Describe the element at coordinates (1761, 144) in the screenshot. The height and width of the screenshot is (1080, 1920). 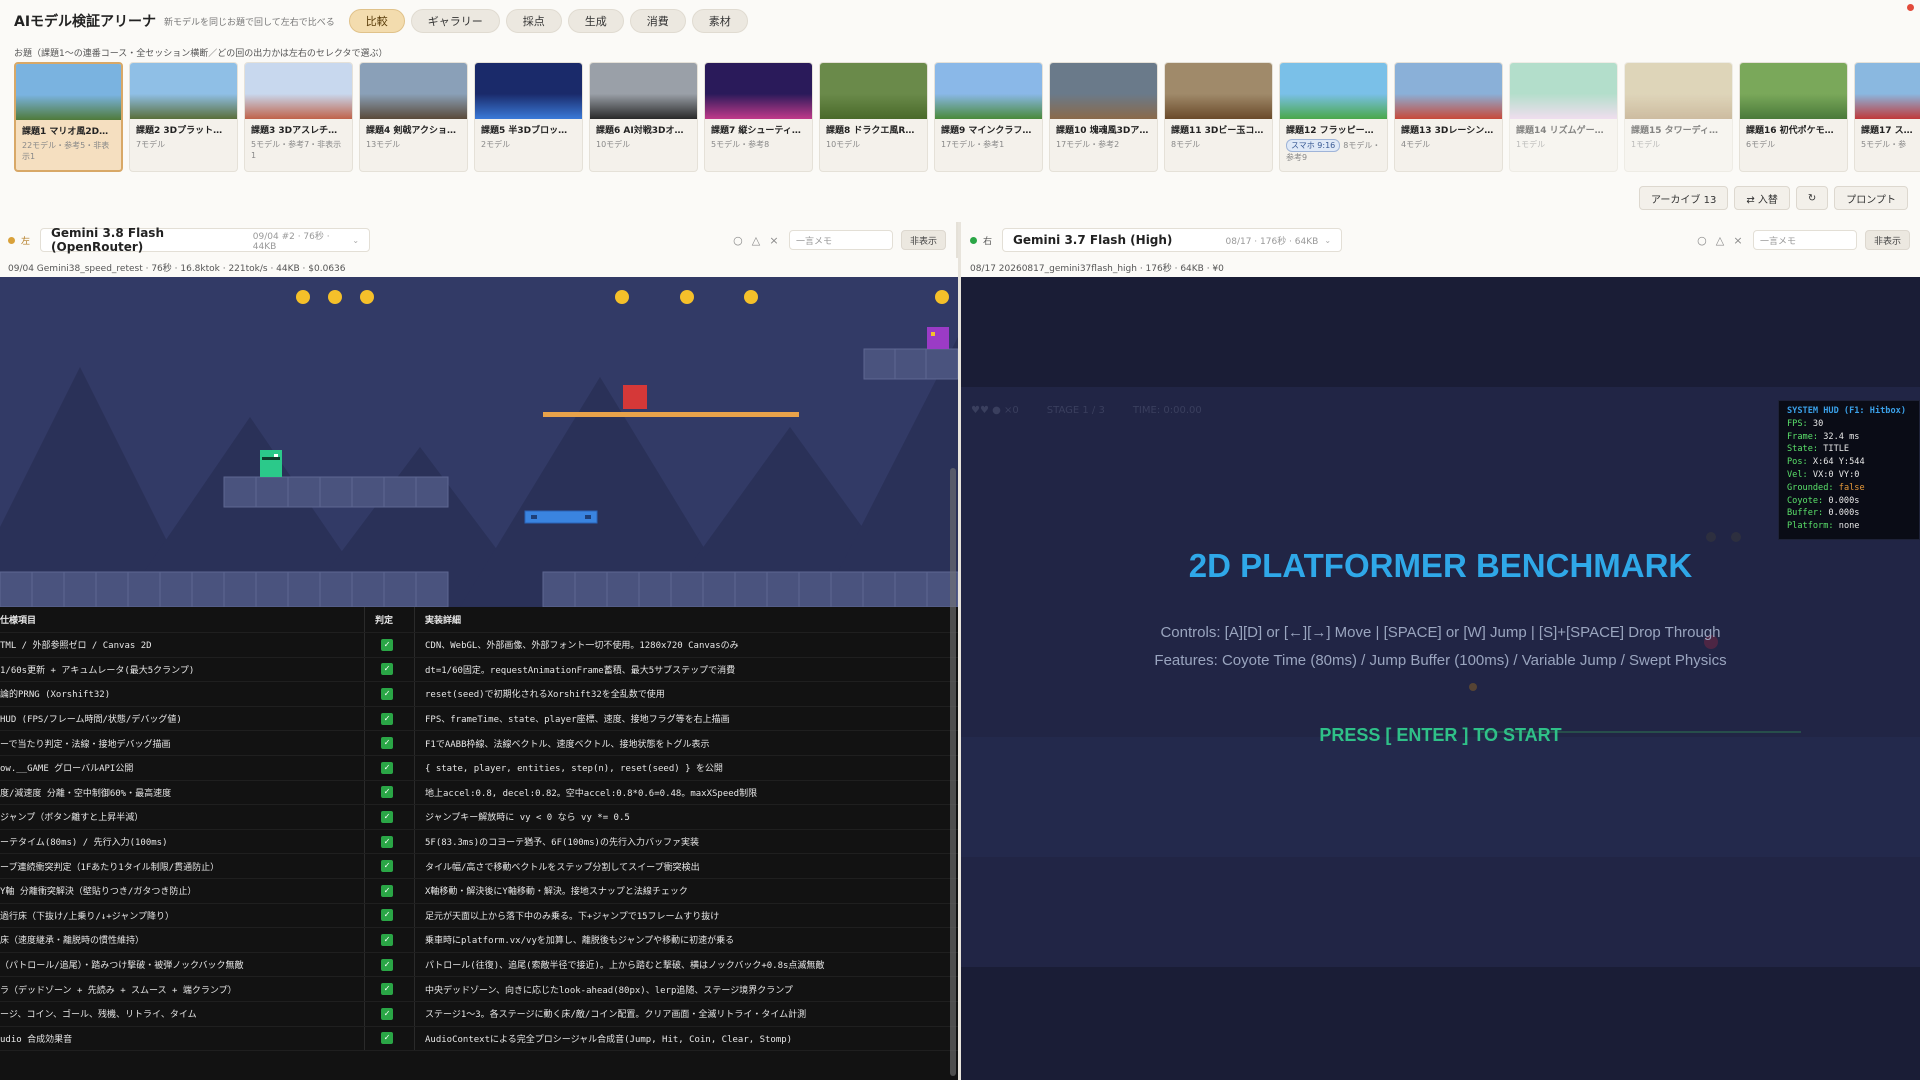
I see `topic-meta-text: 6モデル` at that location.